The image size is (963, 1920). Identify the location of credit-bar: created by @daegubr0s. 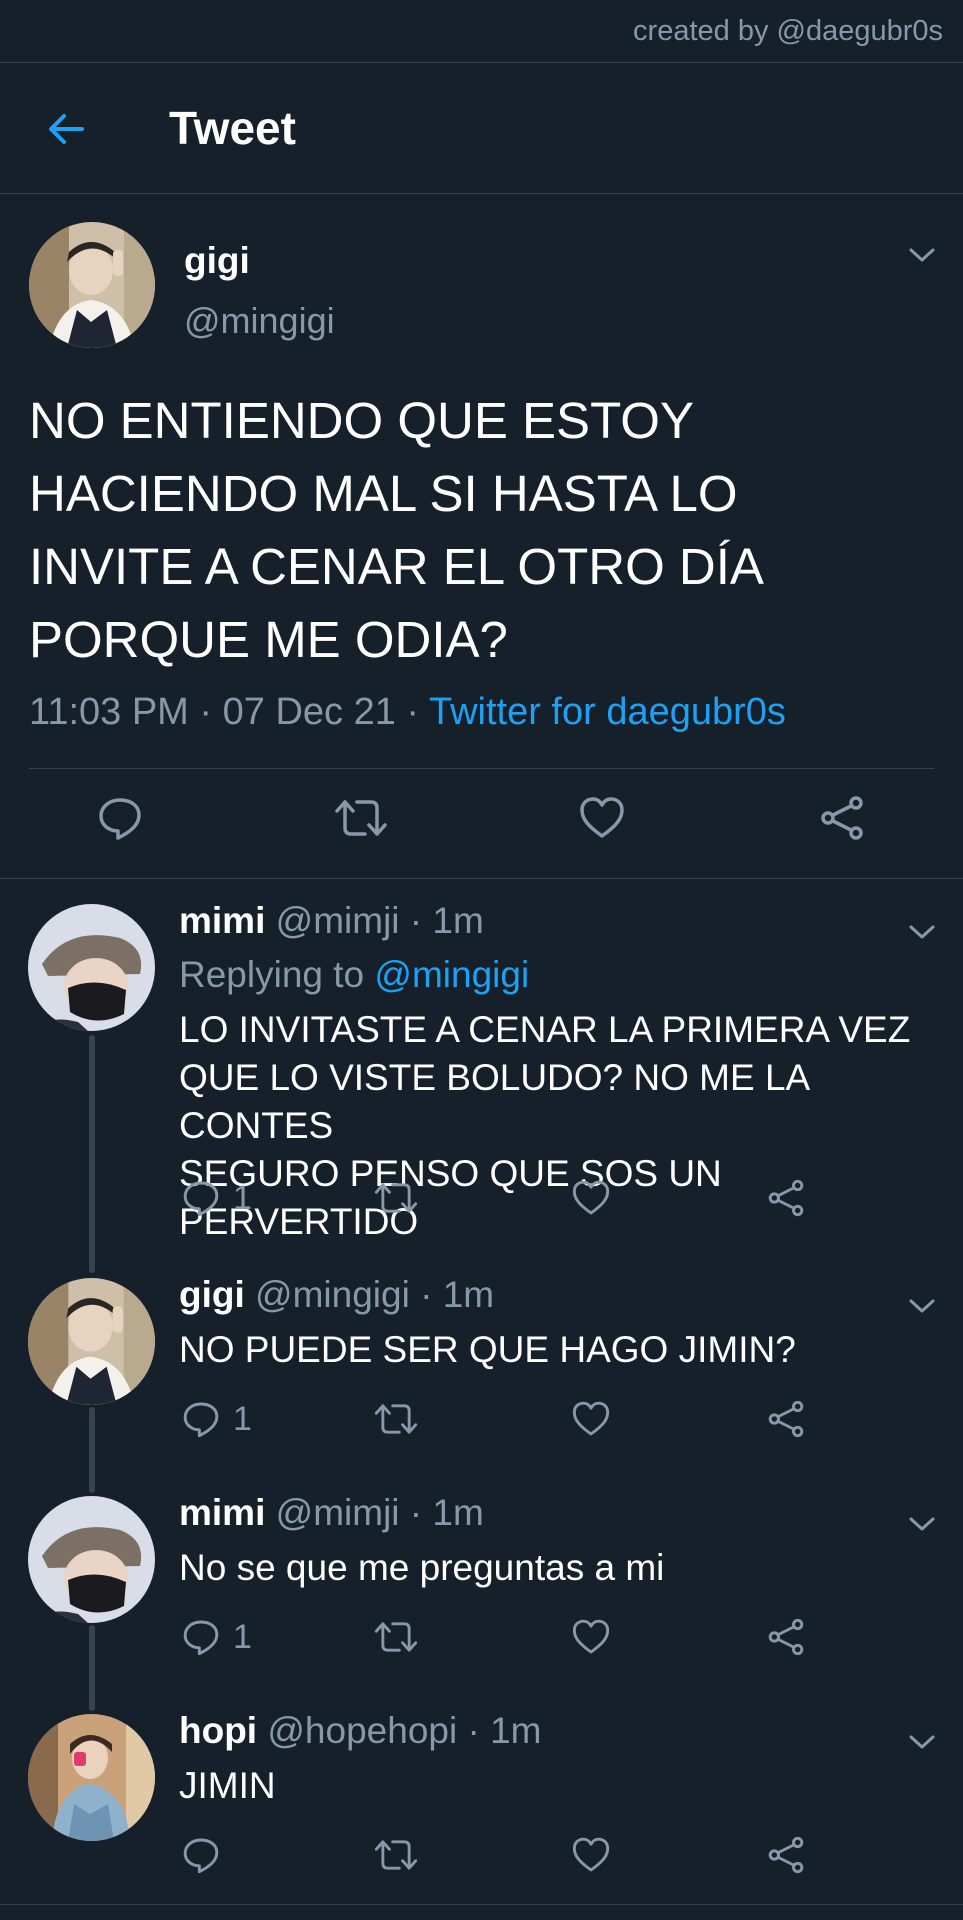
(481, 31).